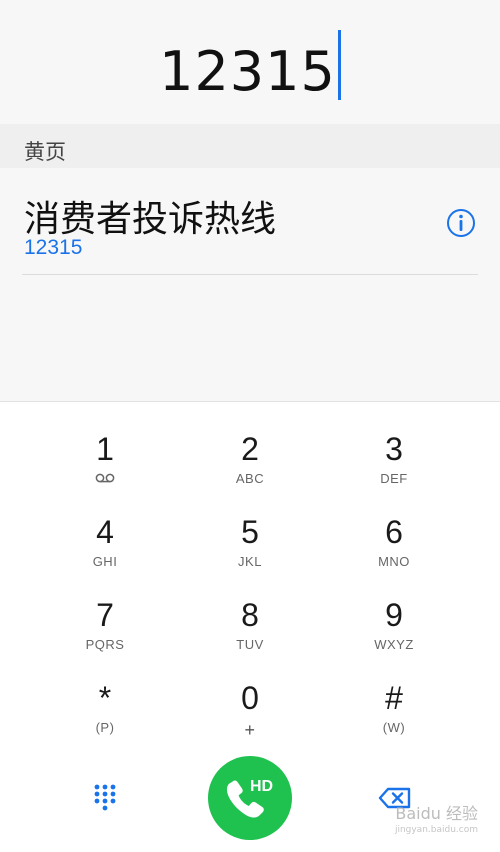 The height and width of the screenshot is (852, 500). What do you see at coordinates (461, 223) in the screenshot?
I see `info-icon` at bounding box center [461, 223].